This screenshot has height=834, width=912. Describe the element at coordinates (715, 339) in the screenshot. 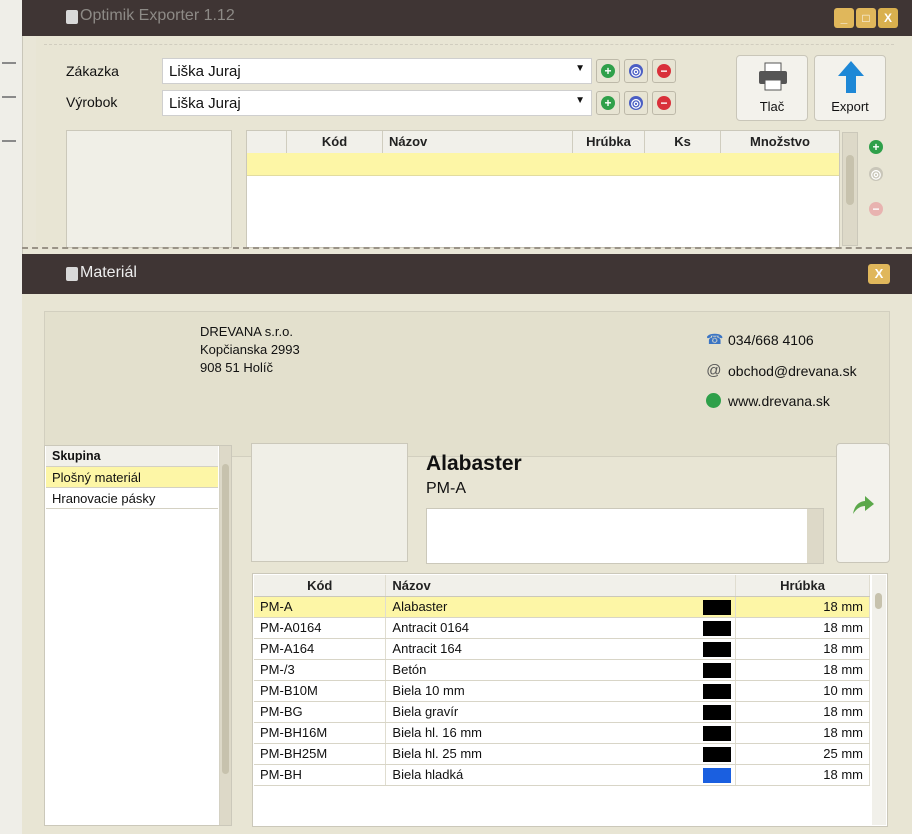

I see `phone-icon: ☎` at that location.